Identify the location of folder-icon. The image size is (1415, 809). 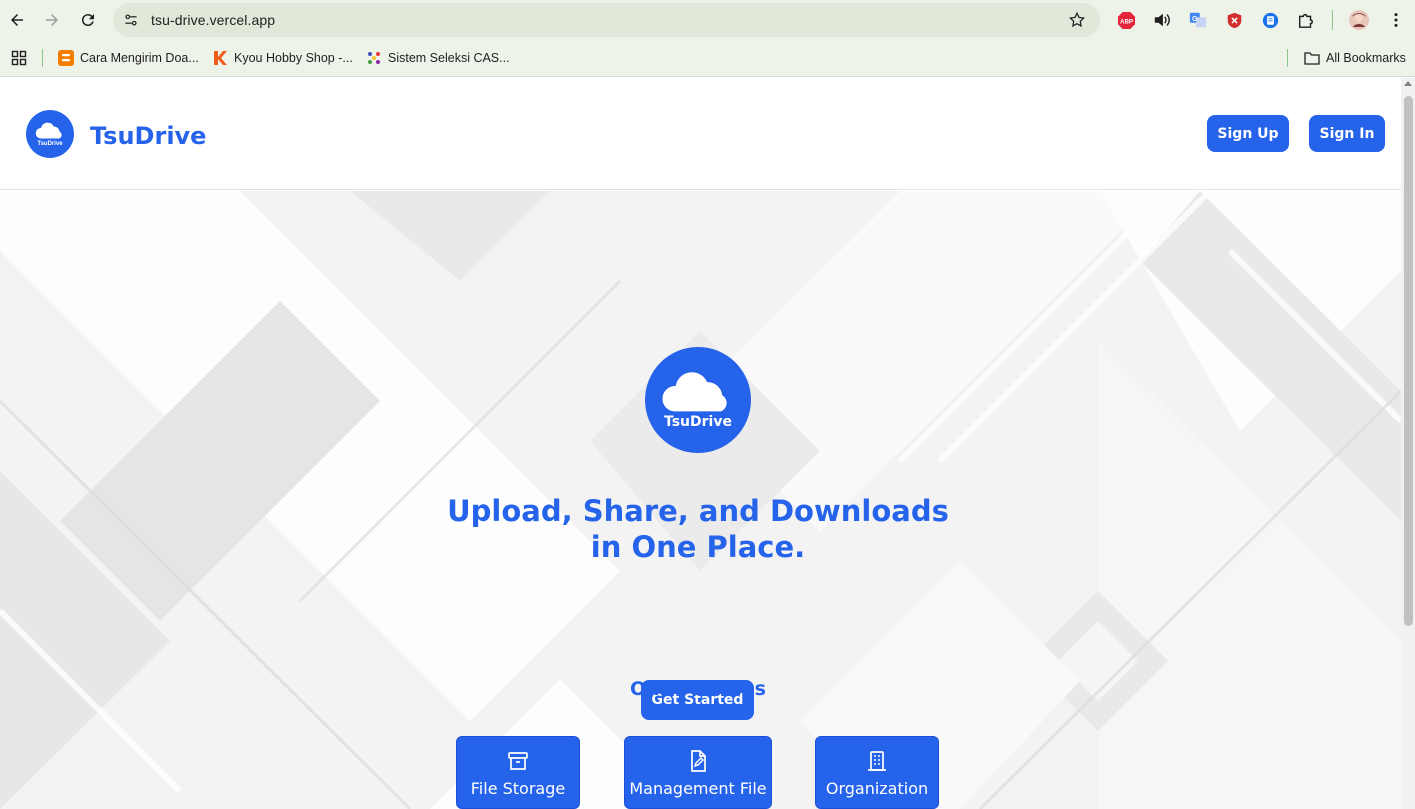
(1312, 58).